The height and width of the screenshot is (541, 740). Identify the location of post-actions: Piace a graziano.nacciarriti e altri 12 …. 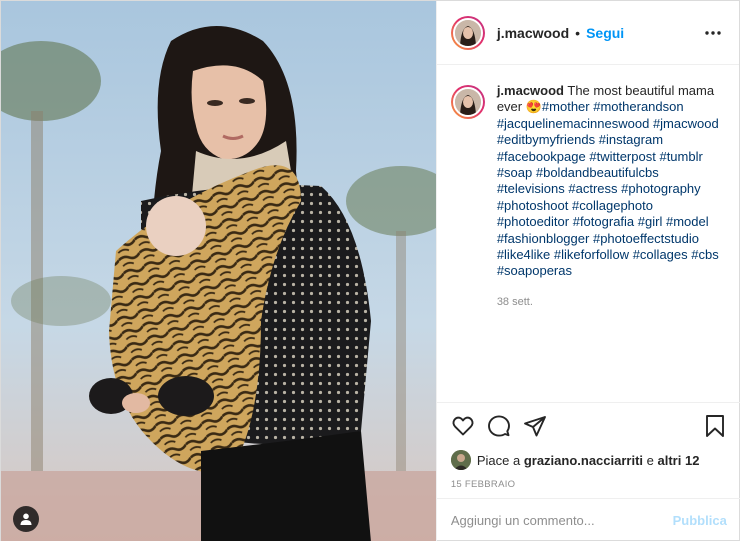
(588, 450).